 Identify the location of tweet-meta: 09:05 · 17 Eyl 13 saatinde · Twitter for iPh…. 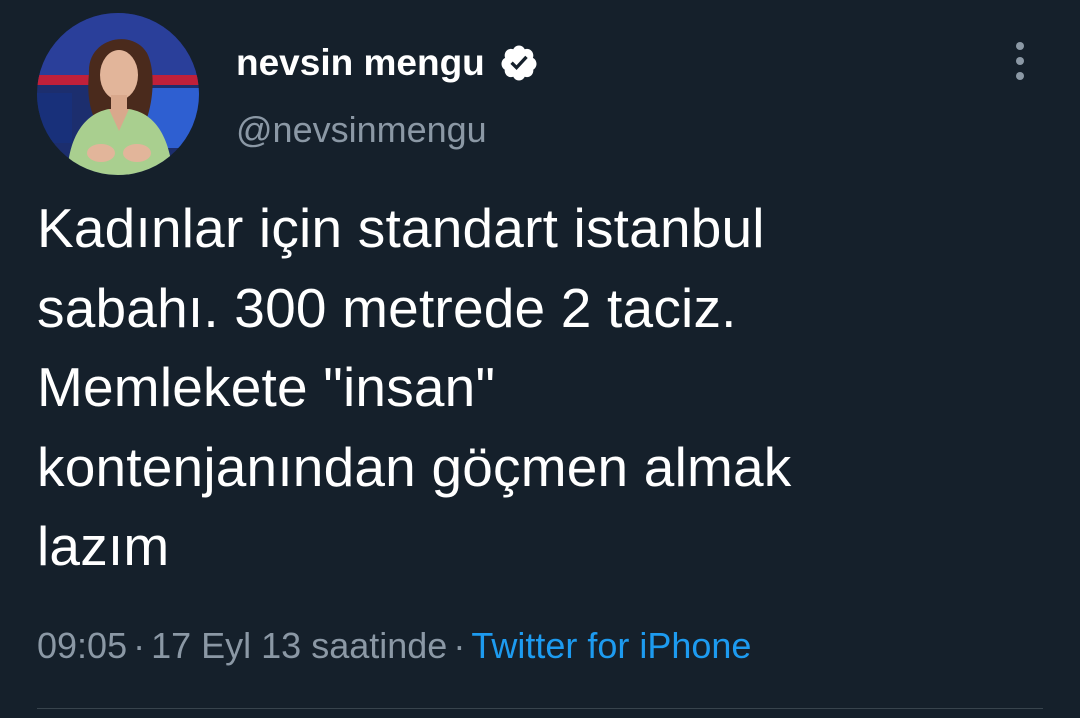
(394, 646).